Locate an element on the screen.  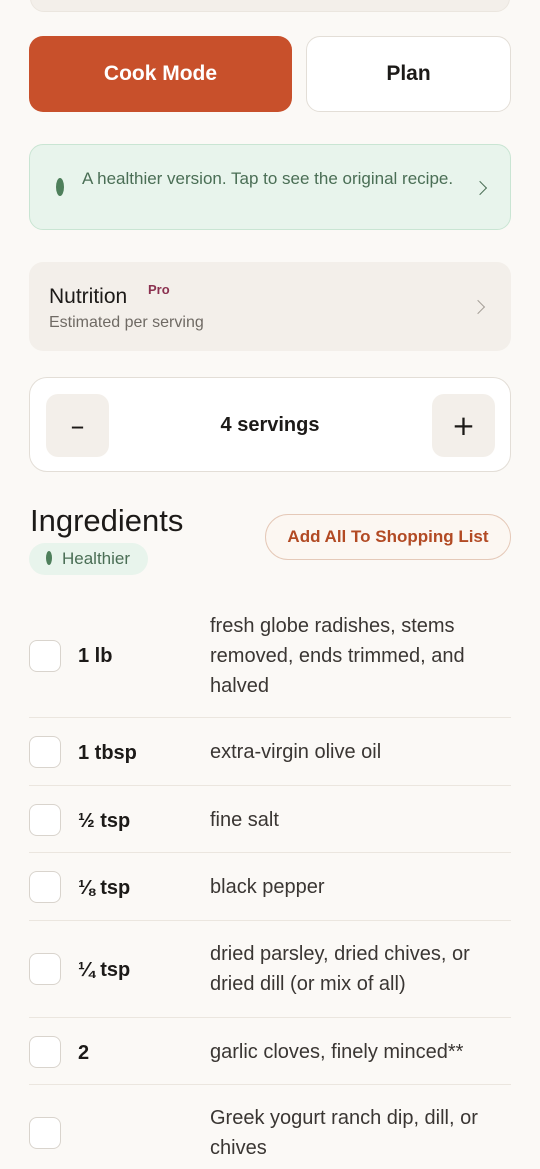
ingredient-quantity: 1 tbsp is located at coordinates (107, 753).